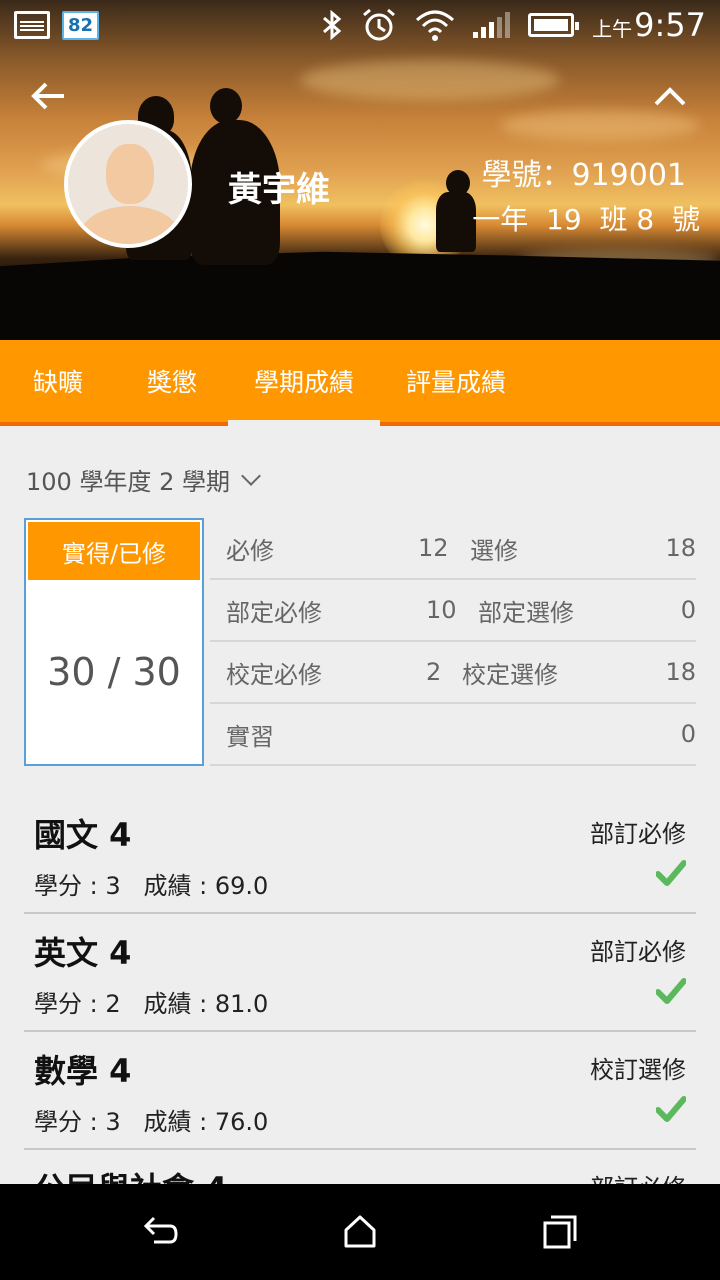 The image size is (720, 1280). I want to click on credit-row: 校定必修 2 校定選修 18, so click(453, 673).